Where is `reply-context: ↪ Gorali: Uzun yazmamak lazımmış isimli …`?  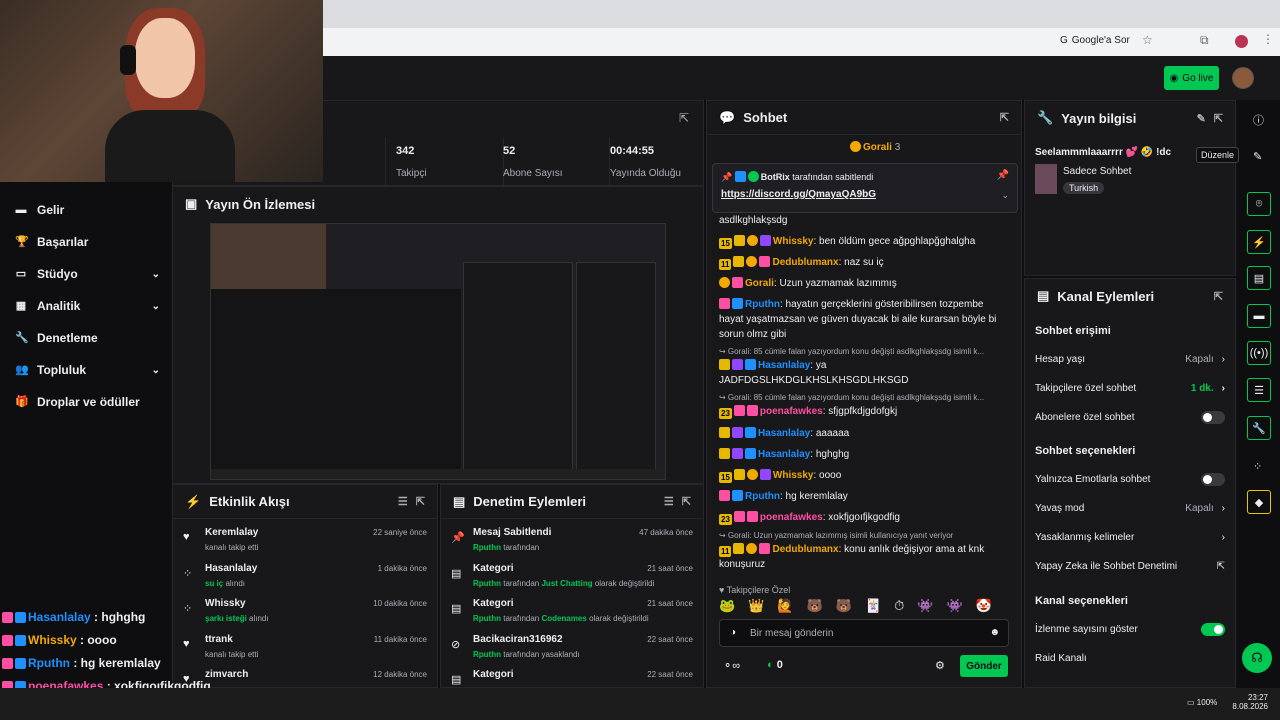 reply-context: ↪ Gorali: Uzun yazmamak lazımmış isimli … is located at coordinates (864, 535).